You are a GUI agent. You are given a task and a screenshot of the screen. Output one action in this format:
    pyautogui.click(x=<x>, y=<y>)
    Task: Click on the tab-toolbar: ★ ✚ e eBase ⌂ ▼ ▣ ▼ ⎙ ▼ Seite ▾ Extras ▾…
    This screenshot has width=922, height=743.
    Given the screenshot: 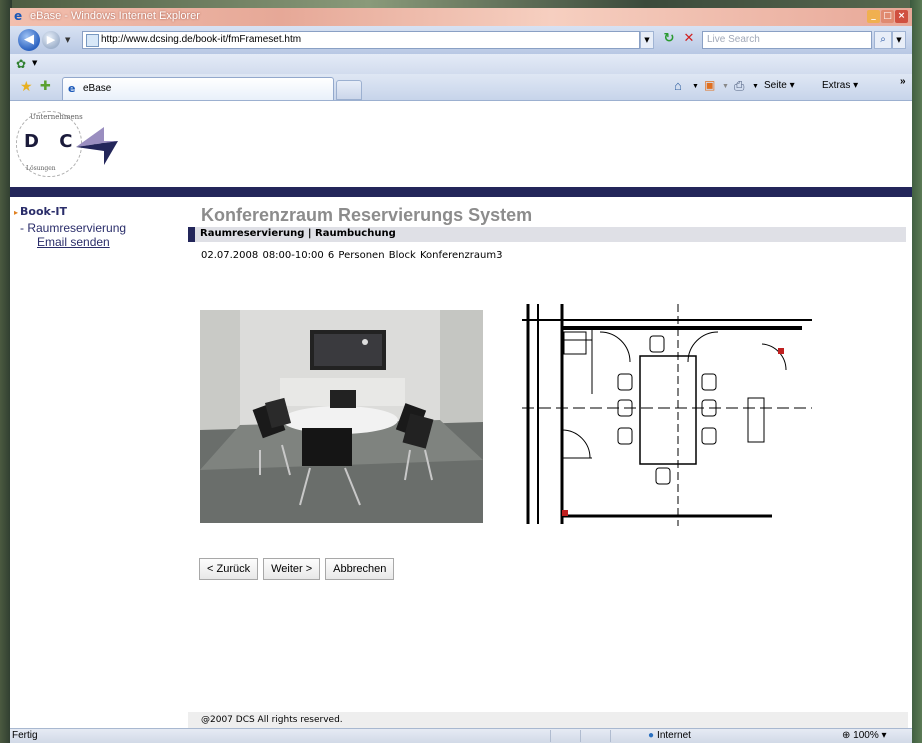 What is the action you would take?
    pyautogui.click(x=461, y=87)
    